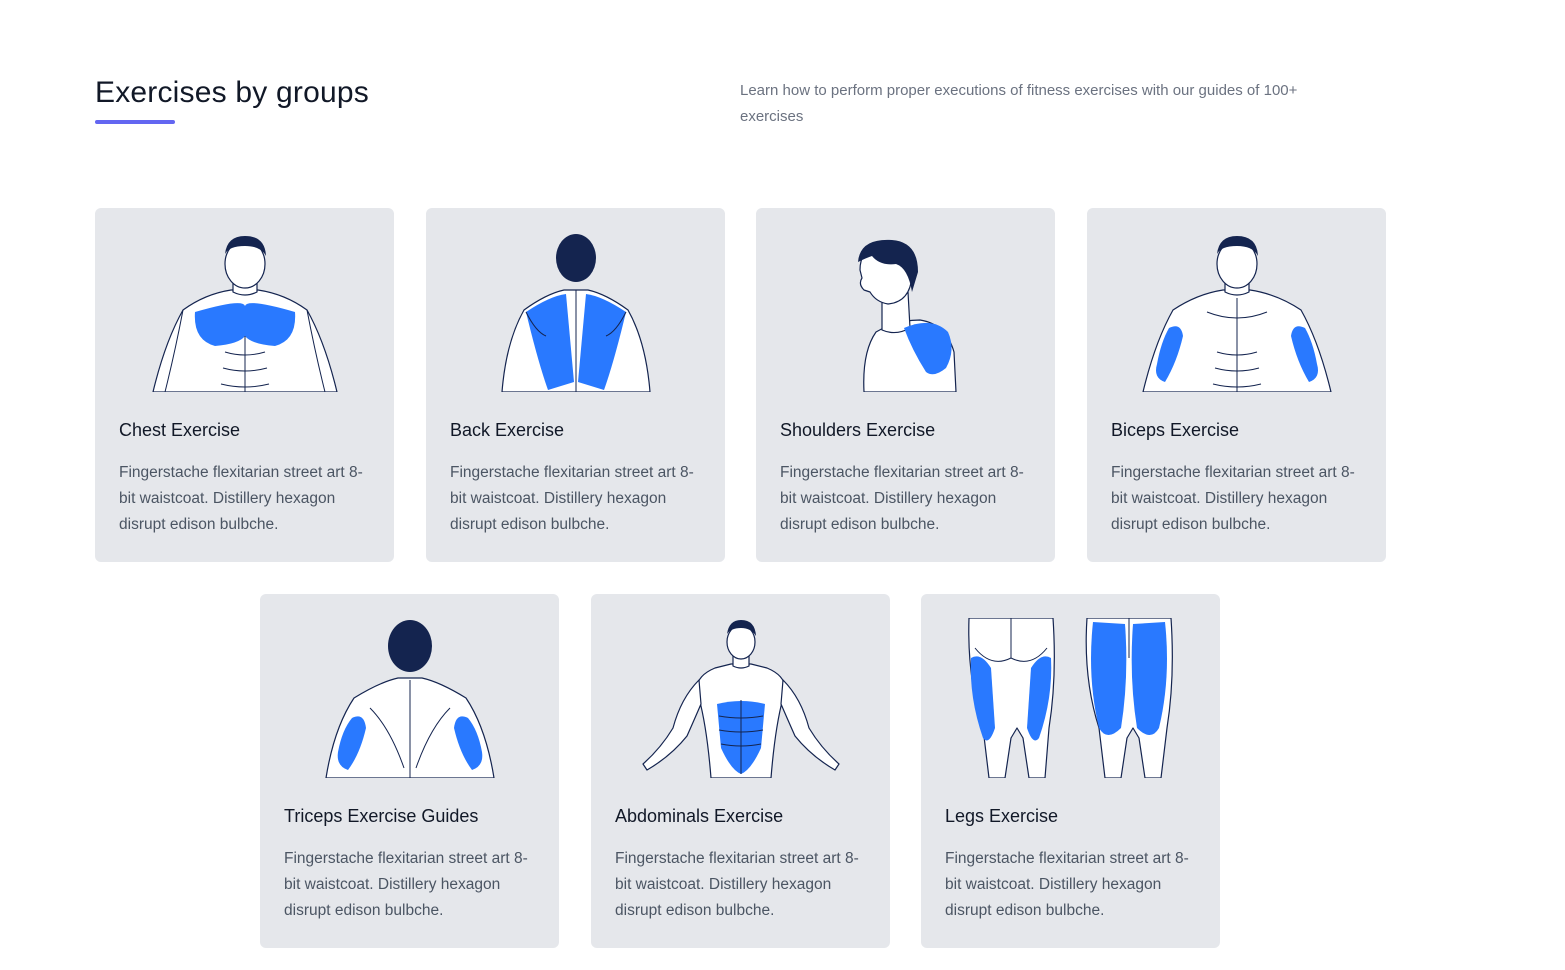 The height and width of the screenshot is (970, 1565). I want to click on triceps-muscle-icon, so click(409, 698).